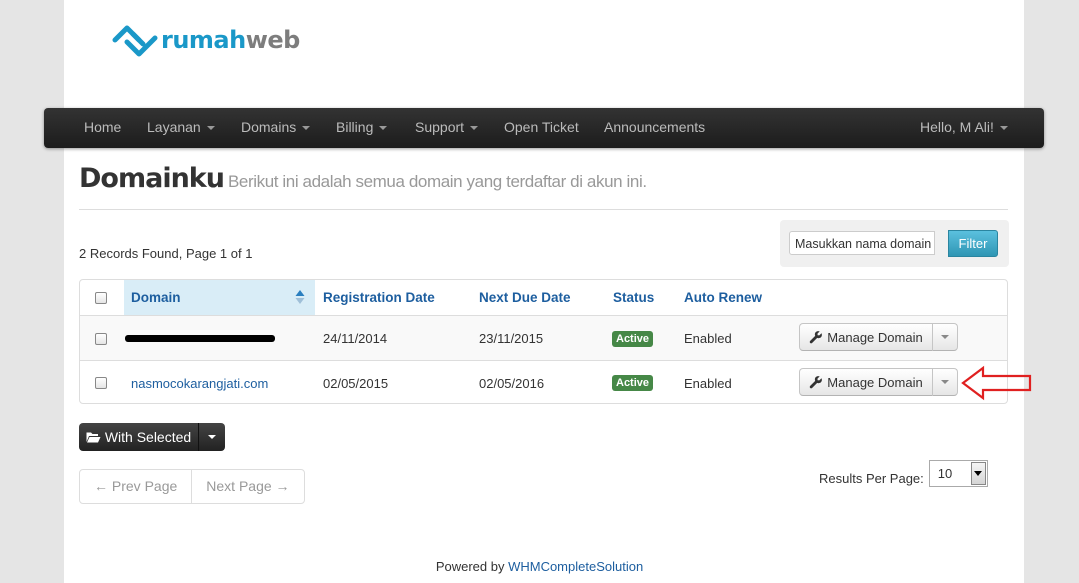 The image size is (1079, 583). I want to click on with-selected-group: With Selected, so click(152, 437).